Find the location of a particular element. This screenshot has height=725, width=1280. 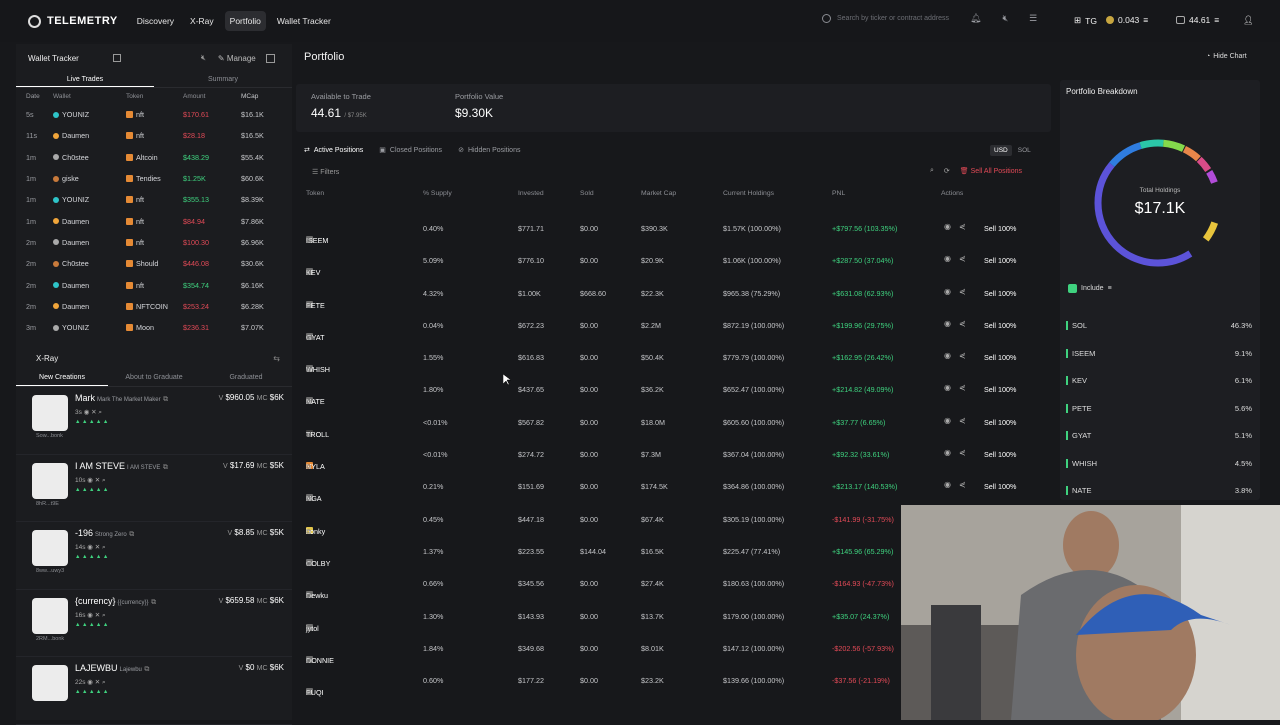

wallet-trade-row: 1m Ch0stee Altcoin $438.29 $55.4K is located at coordinates (154, 157).